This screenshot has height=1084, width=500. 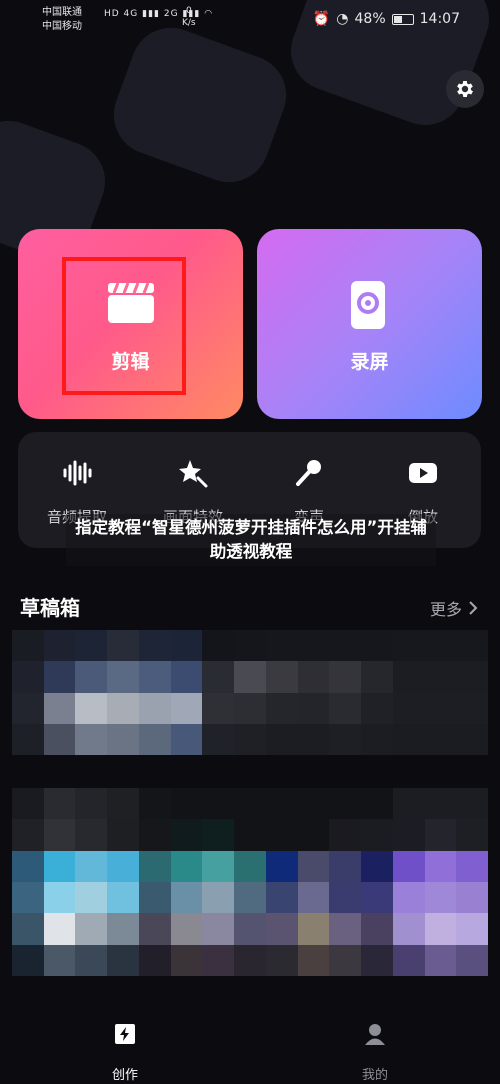 I want to click on nav-create: 创作, so click(x=125, y=1049).